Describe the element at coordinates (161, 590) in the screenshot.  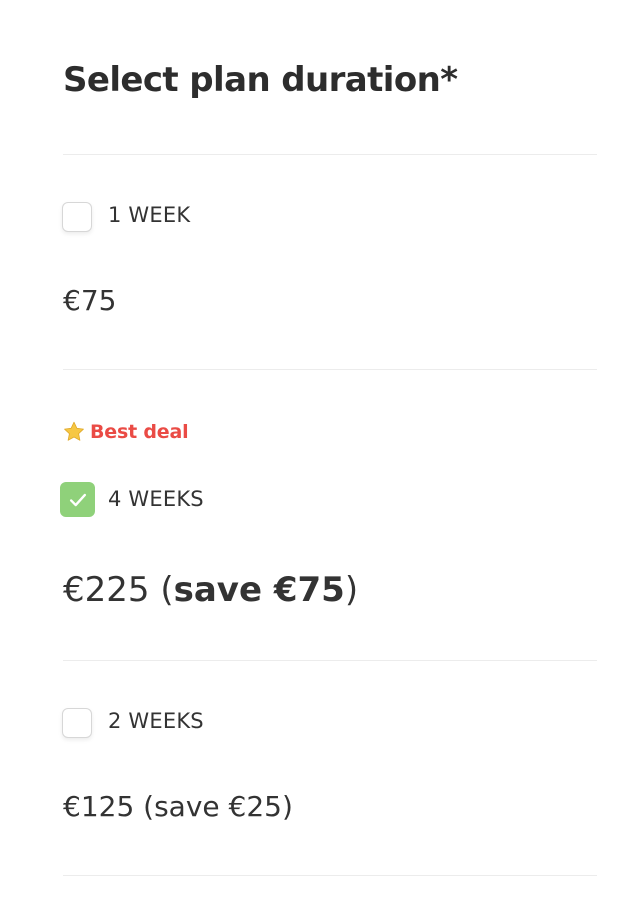
I see `price-paren-open: (` at that location.